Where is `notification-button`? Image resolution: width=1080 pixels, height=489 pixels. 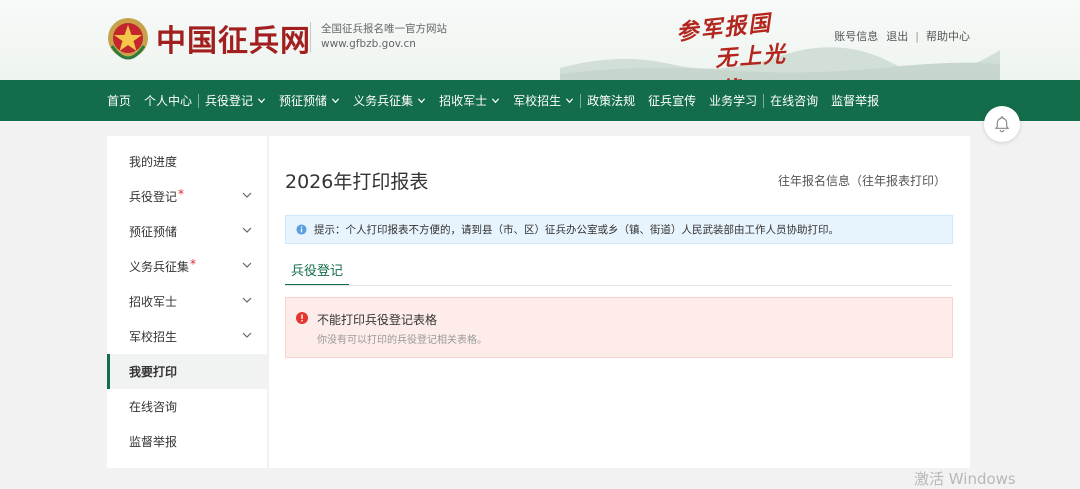 notification-button is located at coordinates (1002, 124).